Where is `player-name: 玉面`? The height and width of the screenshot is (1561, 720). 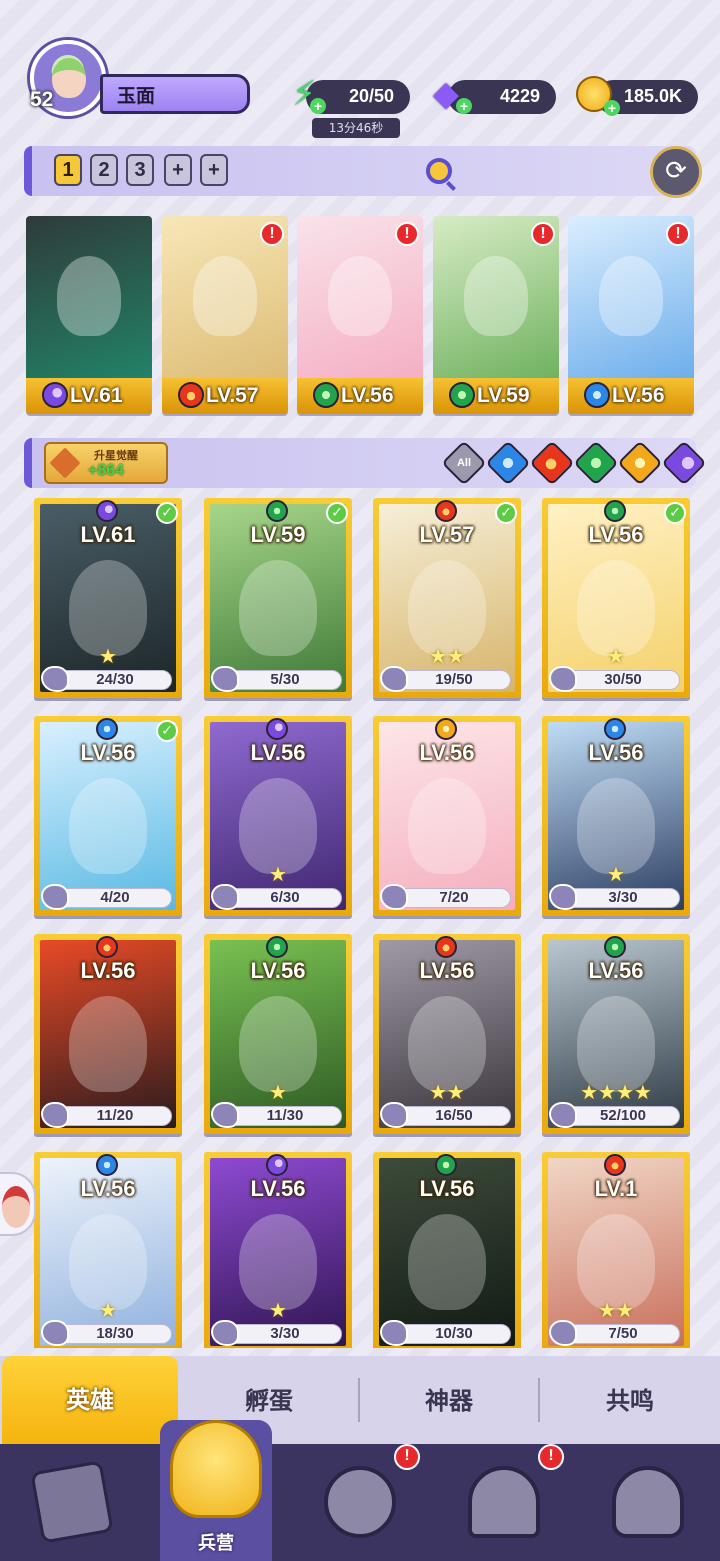 player-name: 玉面 is located at coordinates (175, 94).